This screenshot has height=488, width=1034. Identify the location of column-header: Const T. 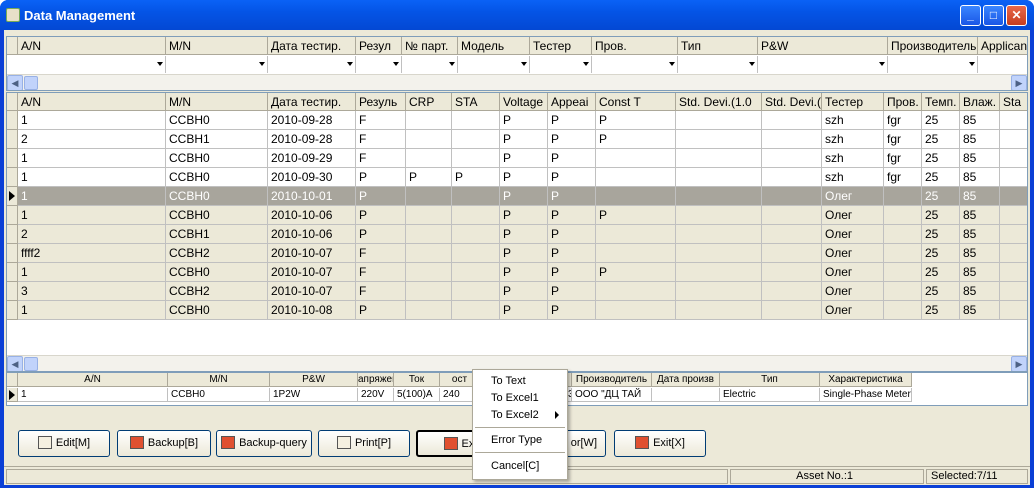
(636, 102).